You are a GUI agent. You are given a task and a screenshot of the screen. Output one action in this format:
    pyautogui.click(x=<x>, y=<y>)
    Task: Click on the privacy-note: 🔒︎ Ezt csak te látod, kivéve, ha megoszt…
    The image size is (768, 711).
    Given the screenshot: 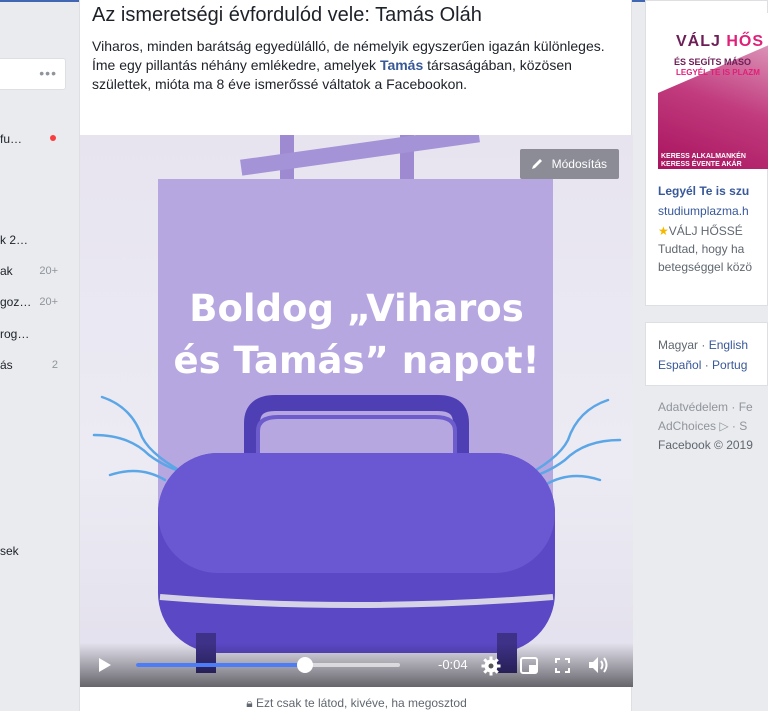 What is the action you would take?
    pyautogui.click(x=356, y=703)
    